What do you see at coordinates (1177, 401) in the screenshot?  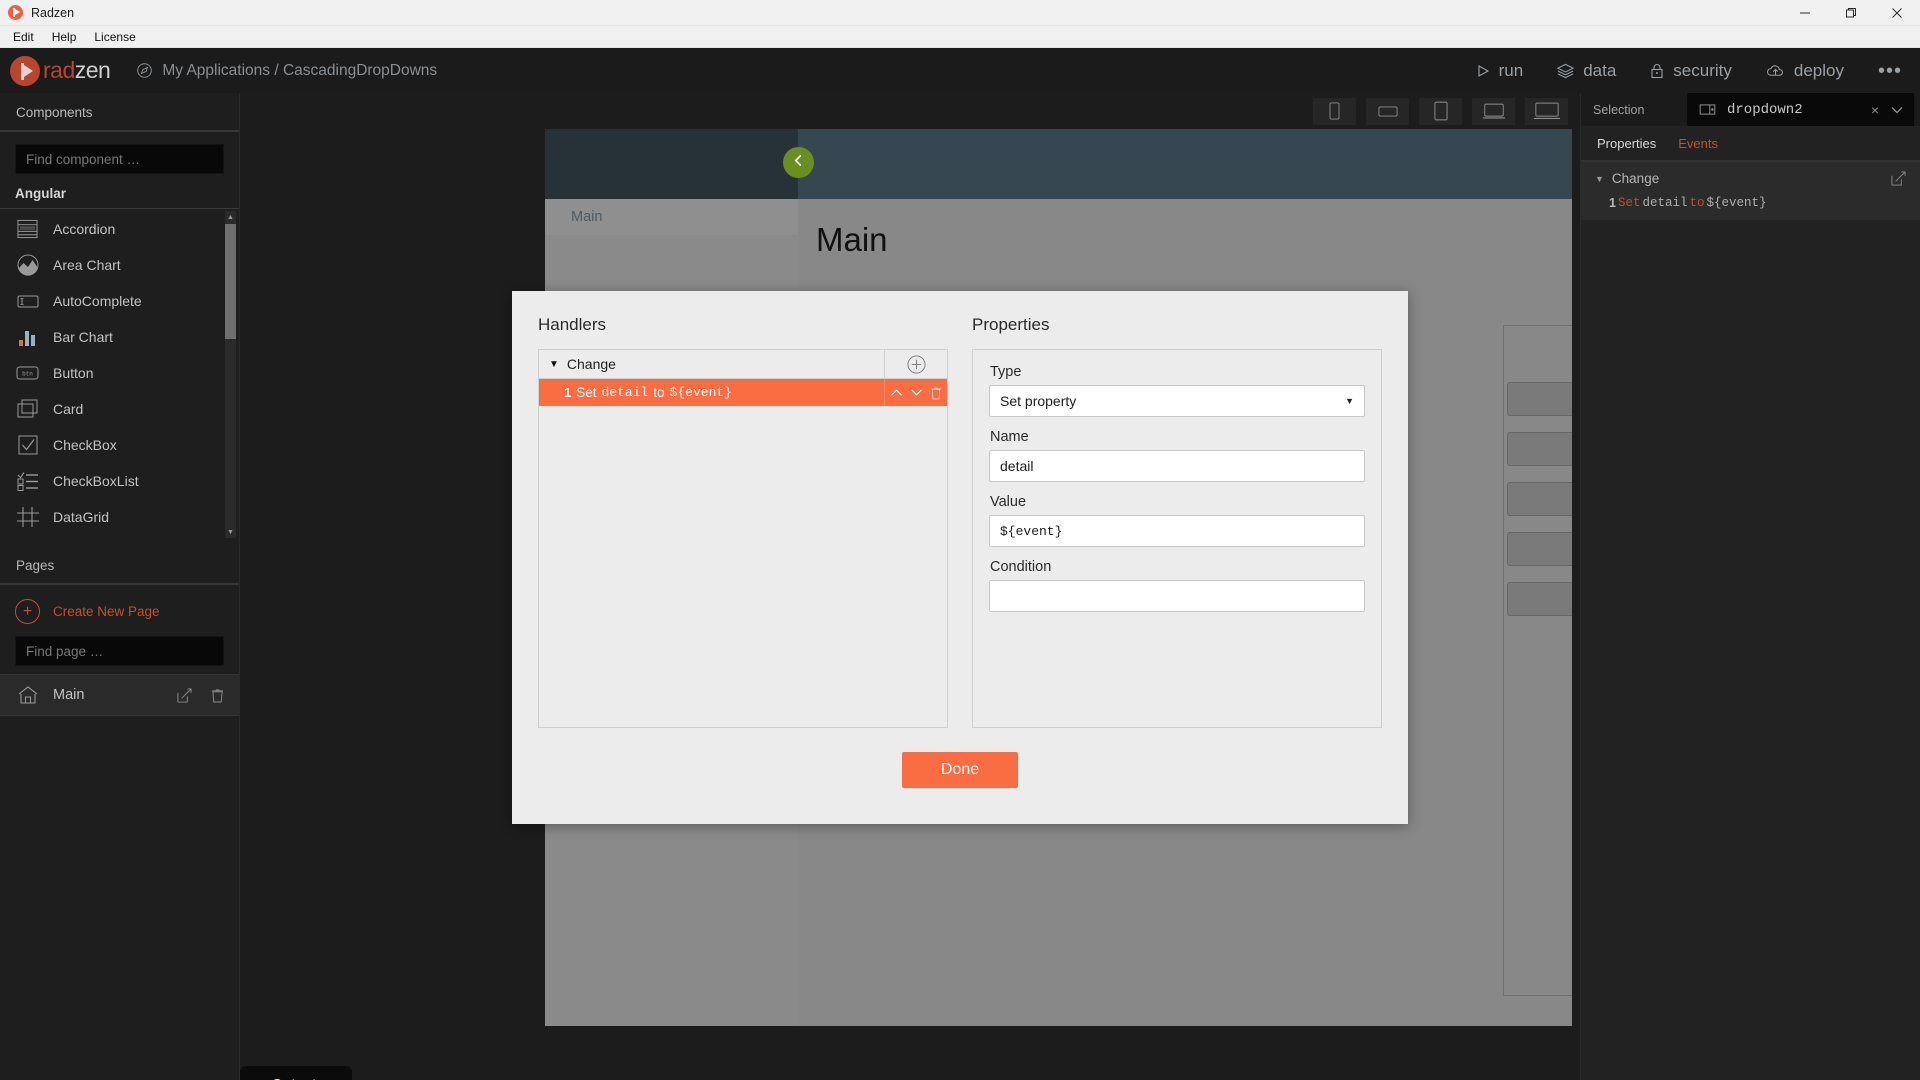 I see `type-select: Set property ▼` at bounding box center [1177, 401].